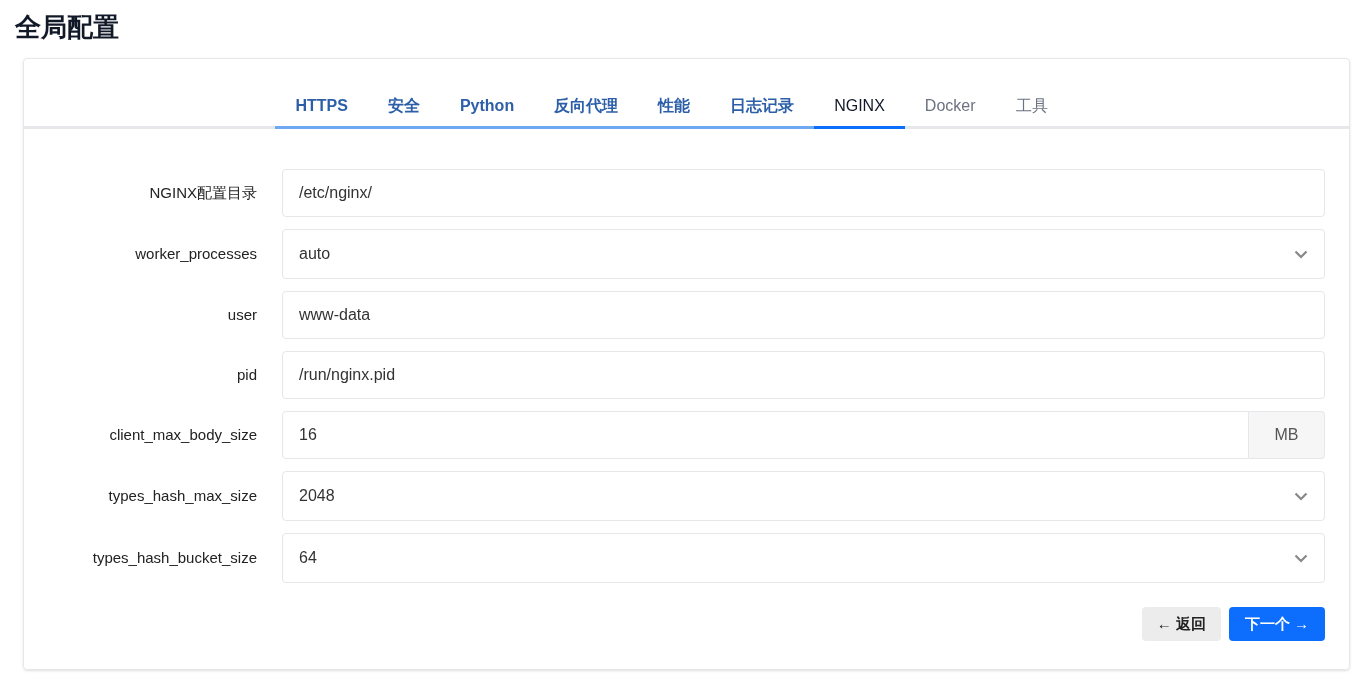 The width and height of the screenshot is (1366, 678). Describe the element at coordinates (765, 435) in the screenshot. I see `input-field: 16` at that location.